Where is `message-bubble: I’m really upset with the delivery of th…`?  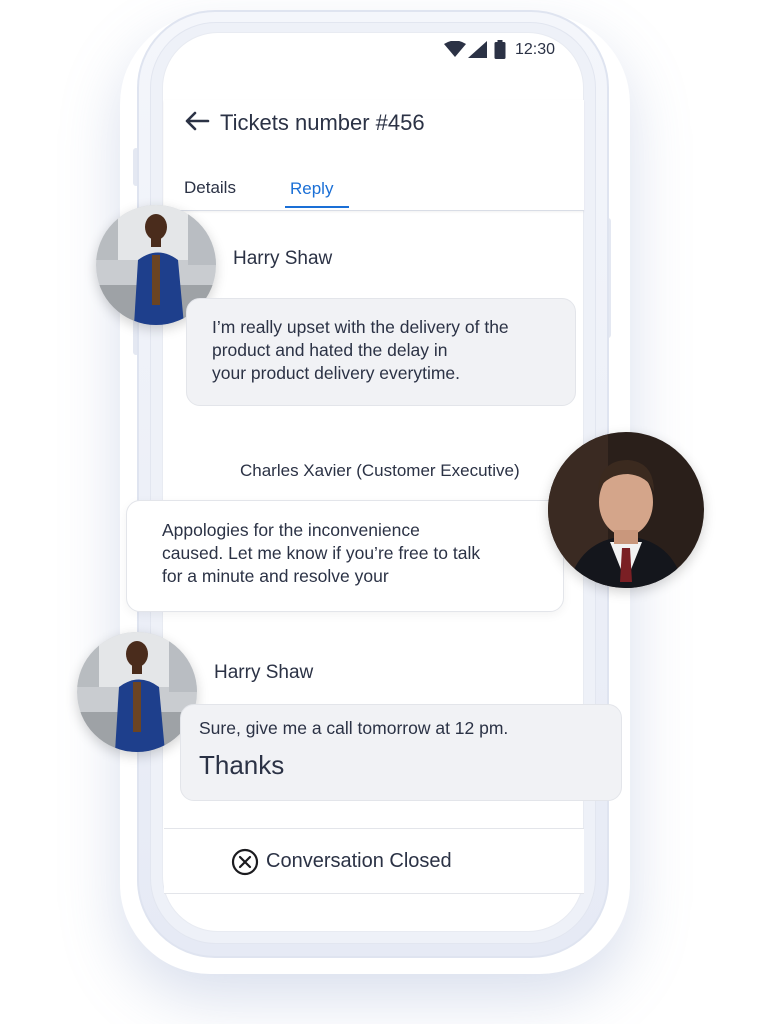
message-bubble: I’m really upset with the delivery of th… is located at coordinates (381, 352).